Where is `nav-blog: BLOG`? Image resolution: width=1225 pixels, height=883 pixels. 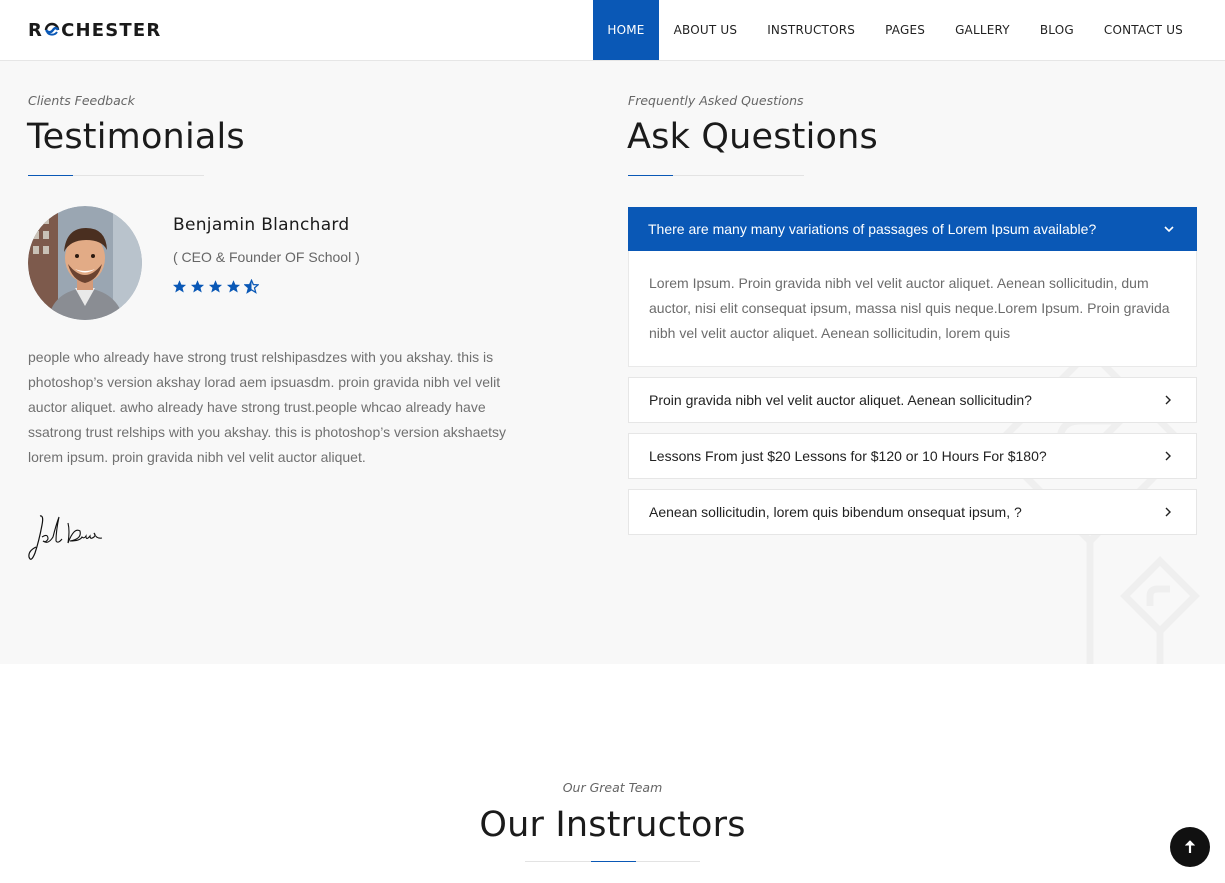
nav-blog: BLOG is located at coordinates (1057, 30).